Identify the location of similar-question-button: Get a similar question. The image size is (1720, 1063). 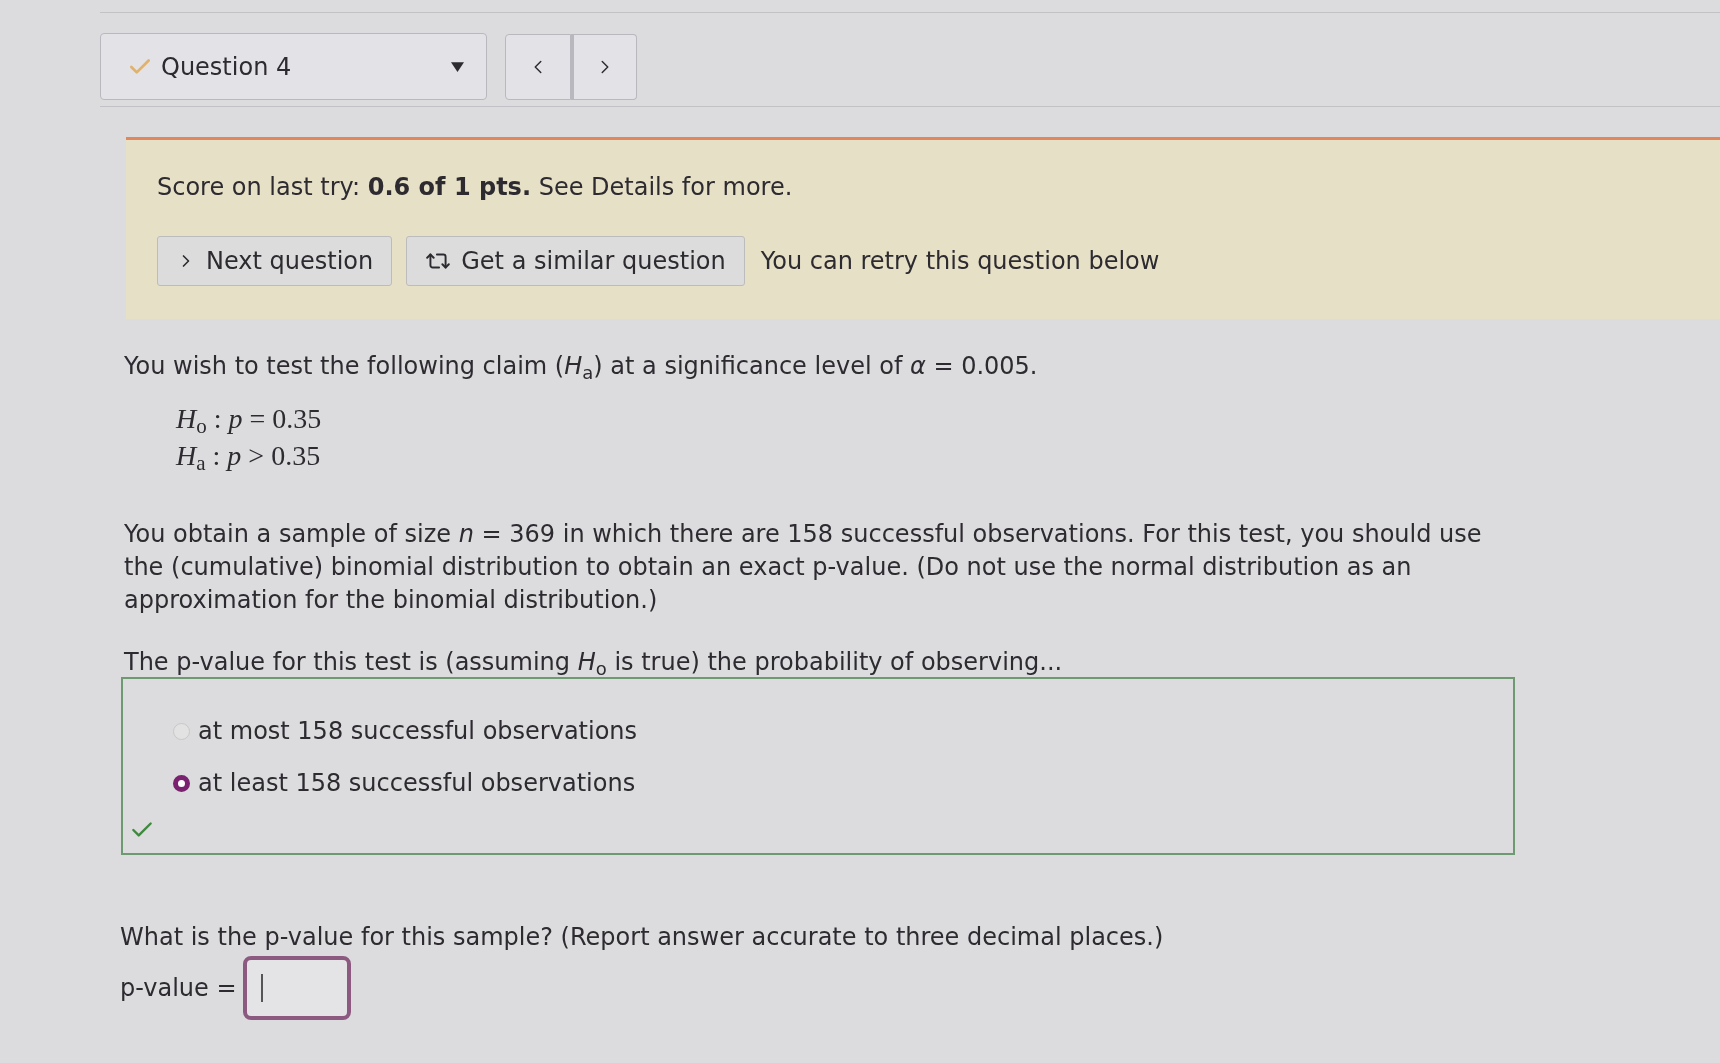
(575, 261).